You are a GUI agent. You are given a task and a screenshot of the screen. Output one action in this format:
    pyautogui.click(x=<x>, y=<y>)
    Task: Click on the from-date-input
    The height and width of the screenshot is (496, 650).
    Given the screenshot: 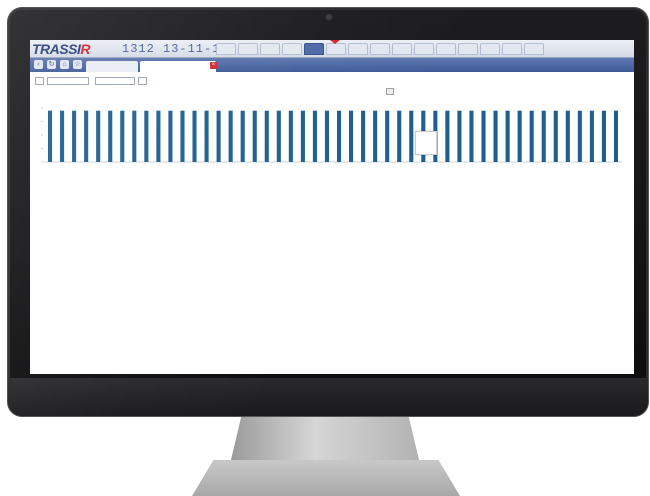 What is the action you would take?
    pyautogui.click(x=68, y=81)
    